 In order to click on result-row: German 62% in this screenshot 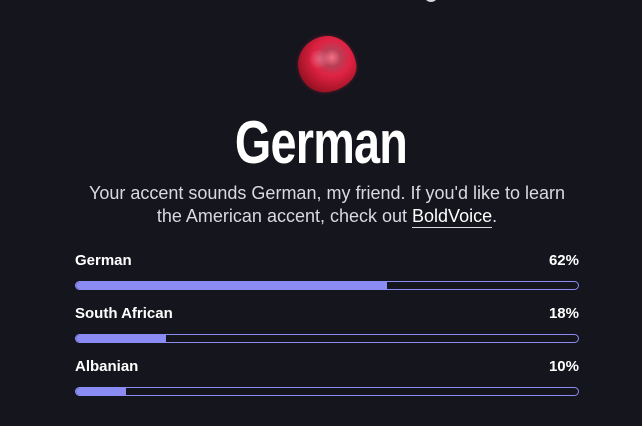, I will do `click(327, 274)`.